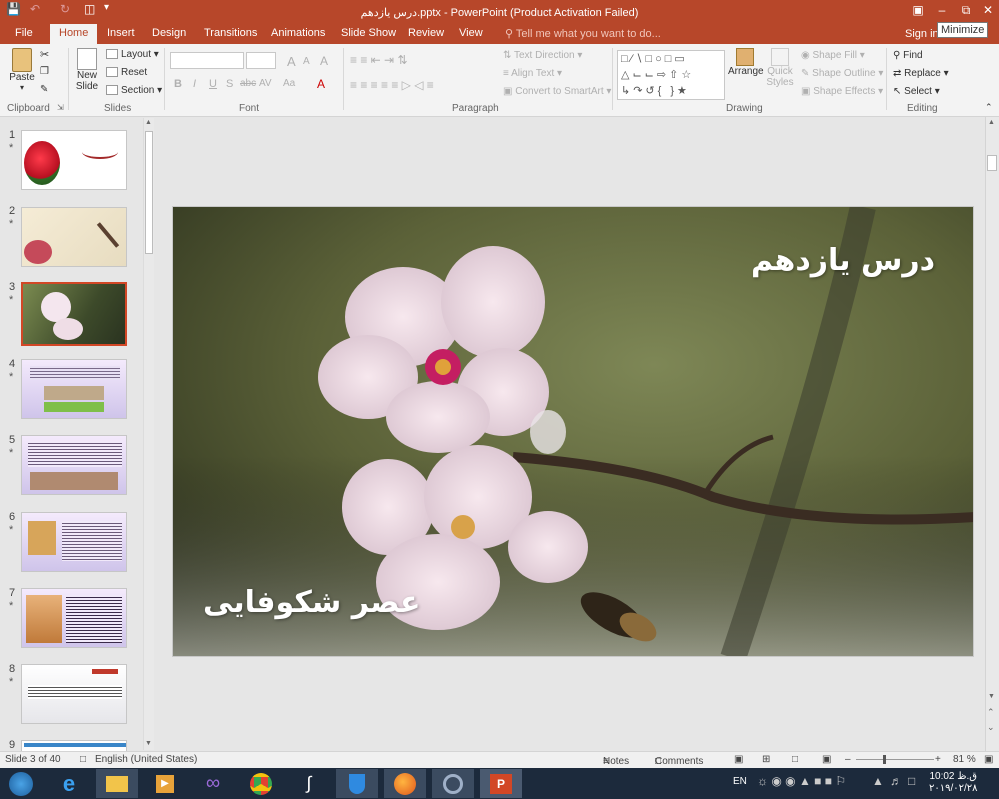 The width and height of the screenshot is (999, 799). I want to click on tab-design: Design, so click(169, 33).